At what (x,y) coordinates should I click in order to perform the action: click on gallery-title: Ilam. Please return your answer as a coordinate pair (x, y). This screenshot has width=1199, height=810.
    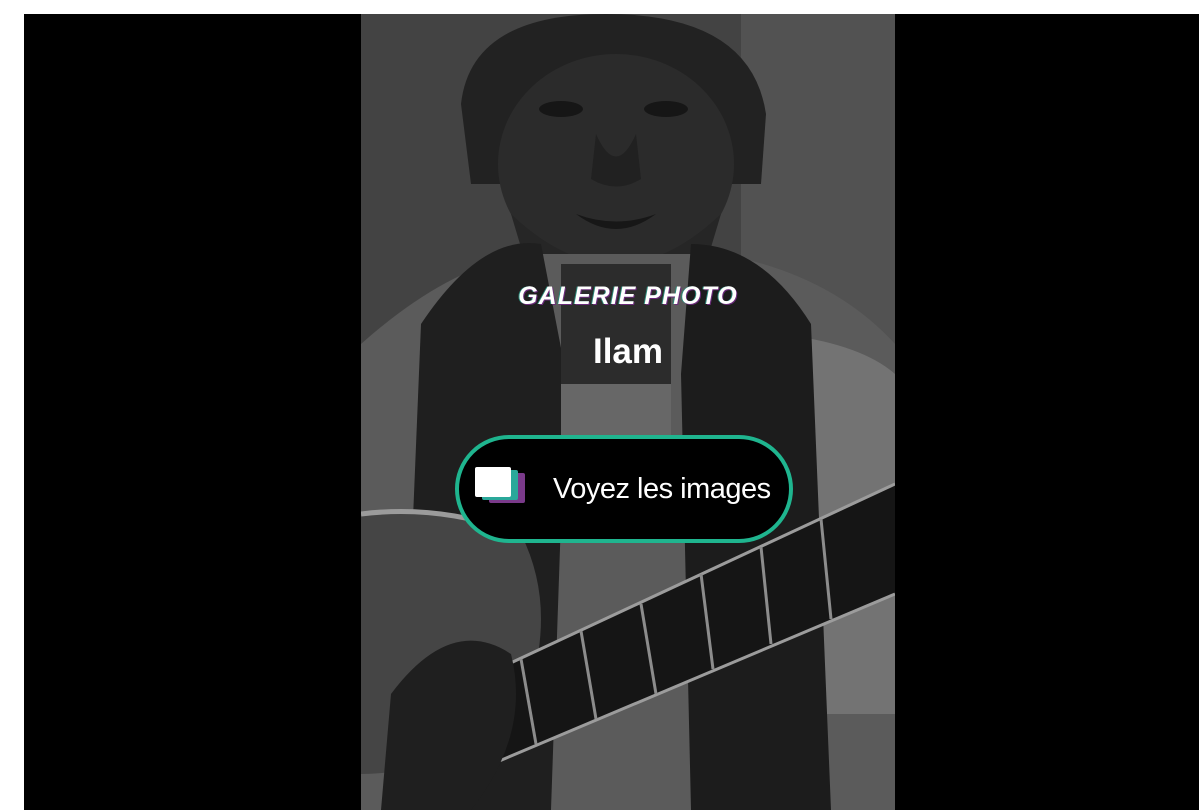
    Looking at the image, I should click on (628, 351).